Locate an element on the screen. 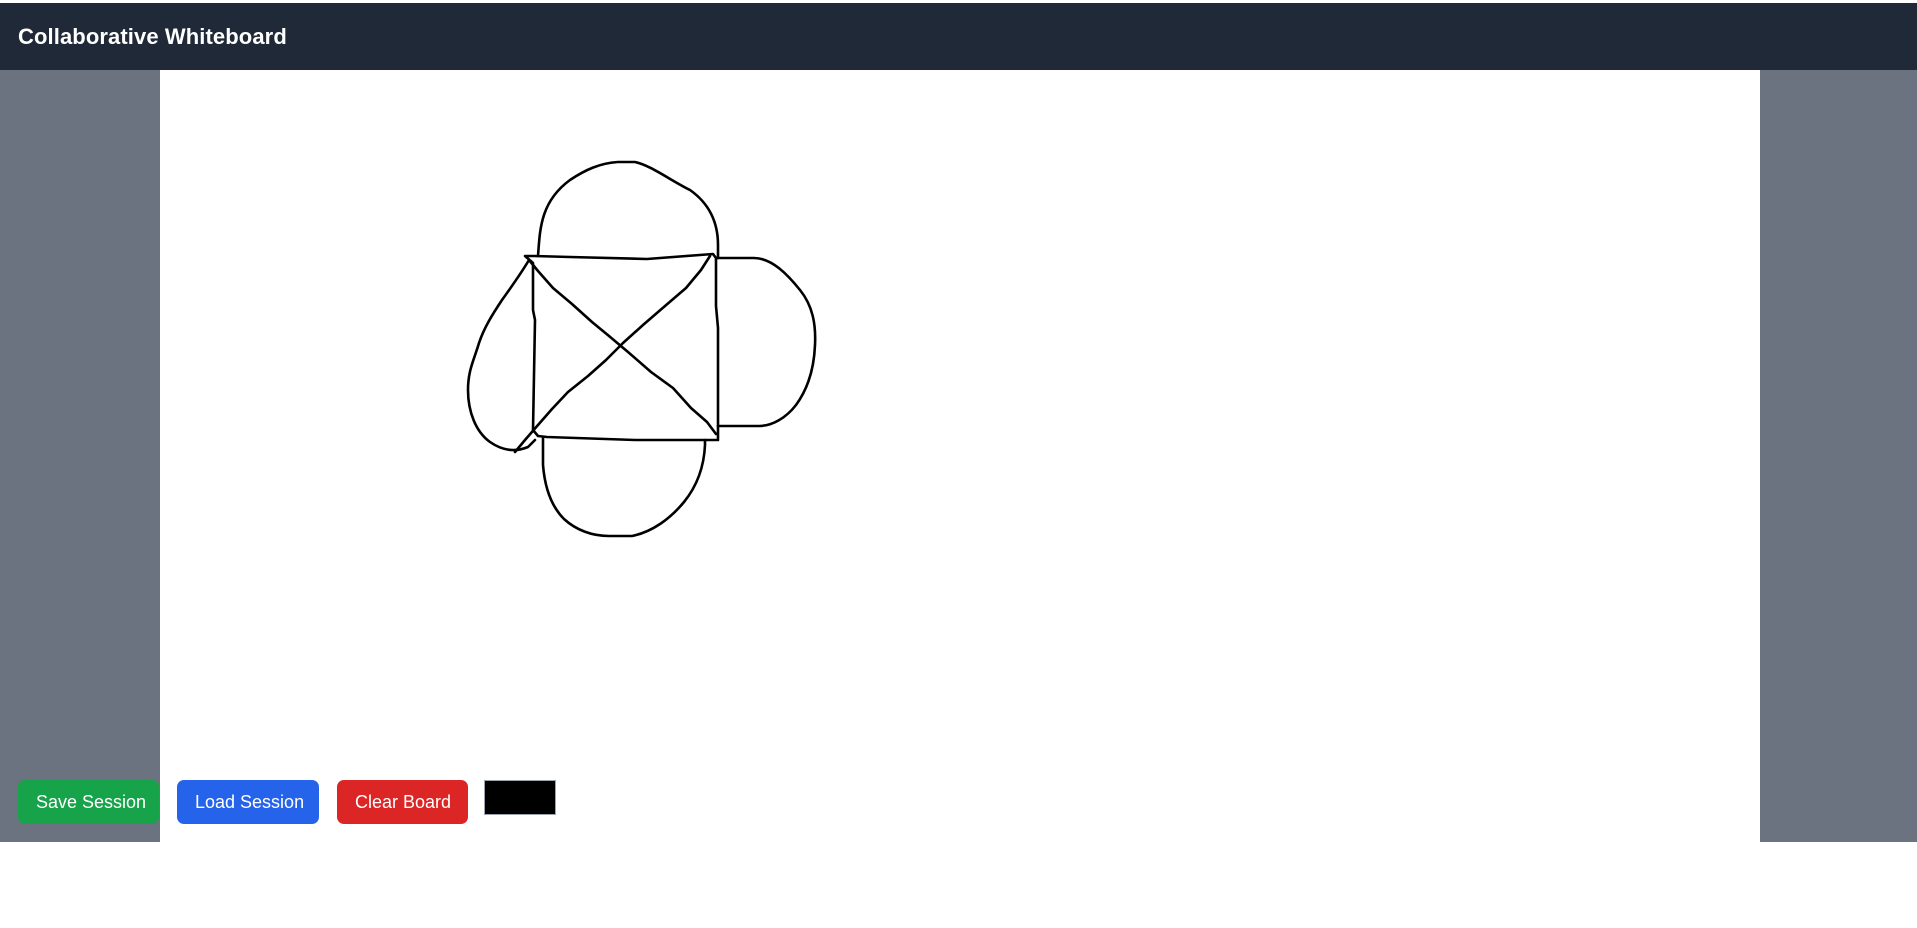 Image resolution: width=1917 pixels, height=928 pixels. toolbar: Save Session Load Session Clear Board is located at coordinates (287, 802).